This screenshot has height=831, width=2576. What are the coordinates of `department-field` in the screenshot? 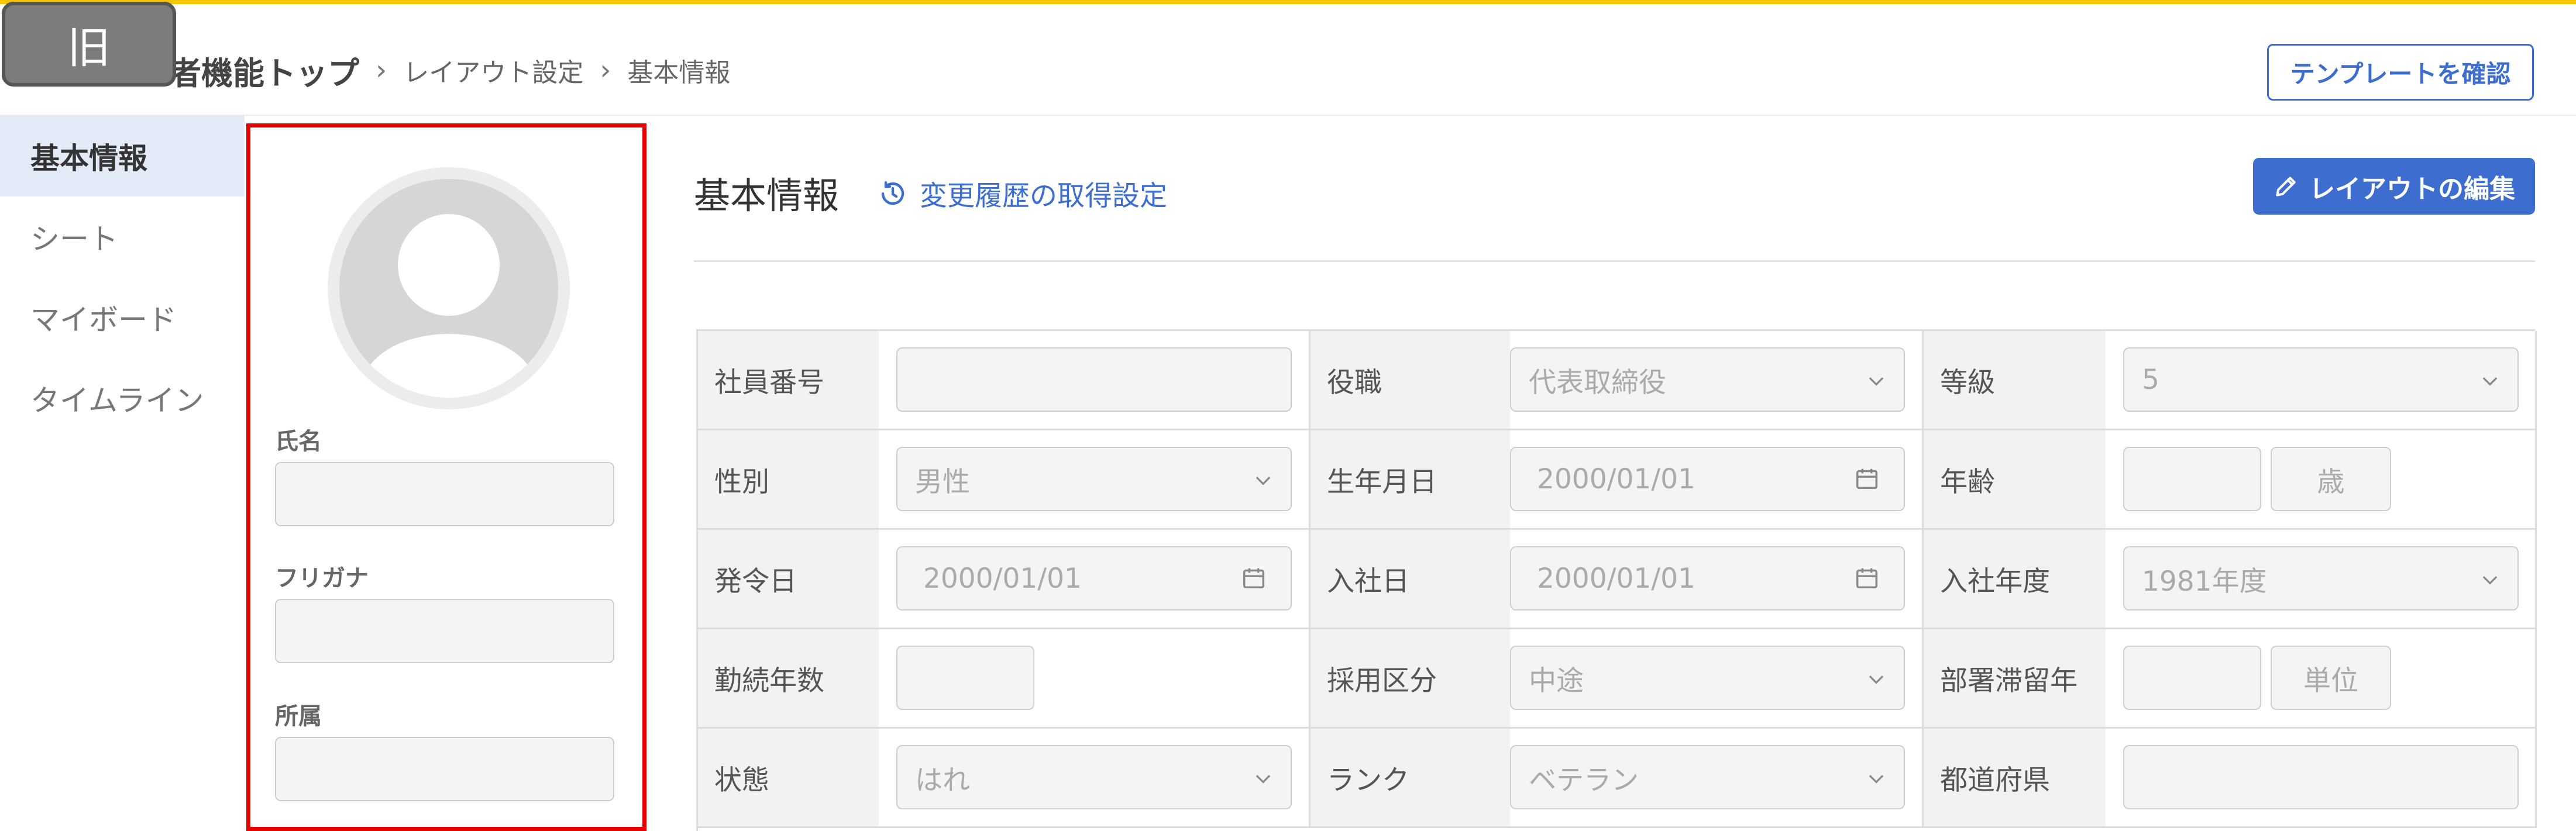 It's located at (444, 769).